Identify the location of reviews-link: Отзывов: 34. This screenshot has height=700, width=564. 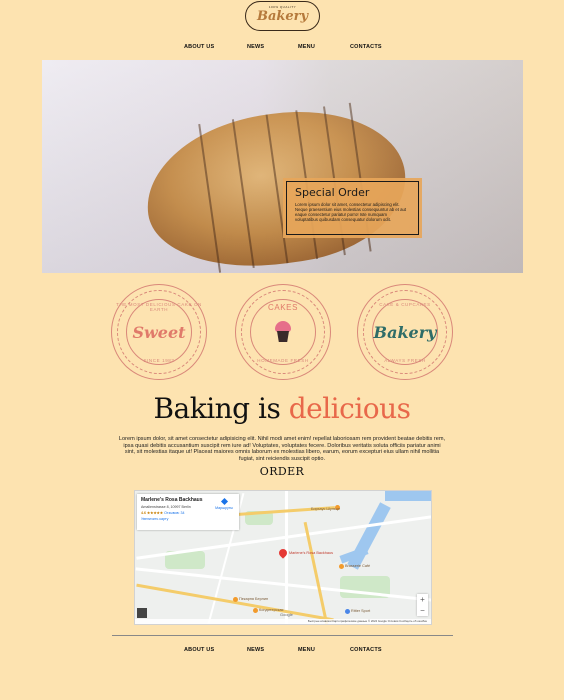
(174, 513).